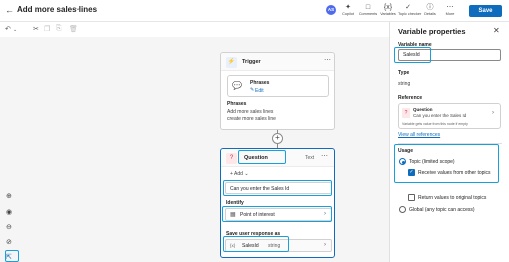 This screenshot has width=509, height=262. What do you see at coordinates (57, 9) in the screenshot?
I see `topic-title: Add more sales lines` at bounding box center [57, 9].